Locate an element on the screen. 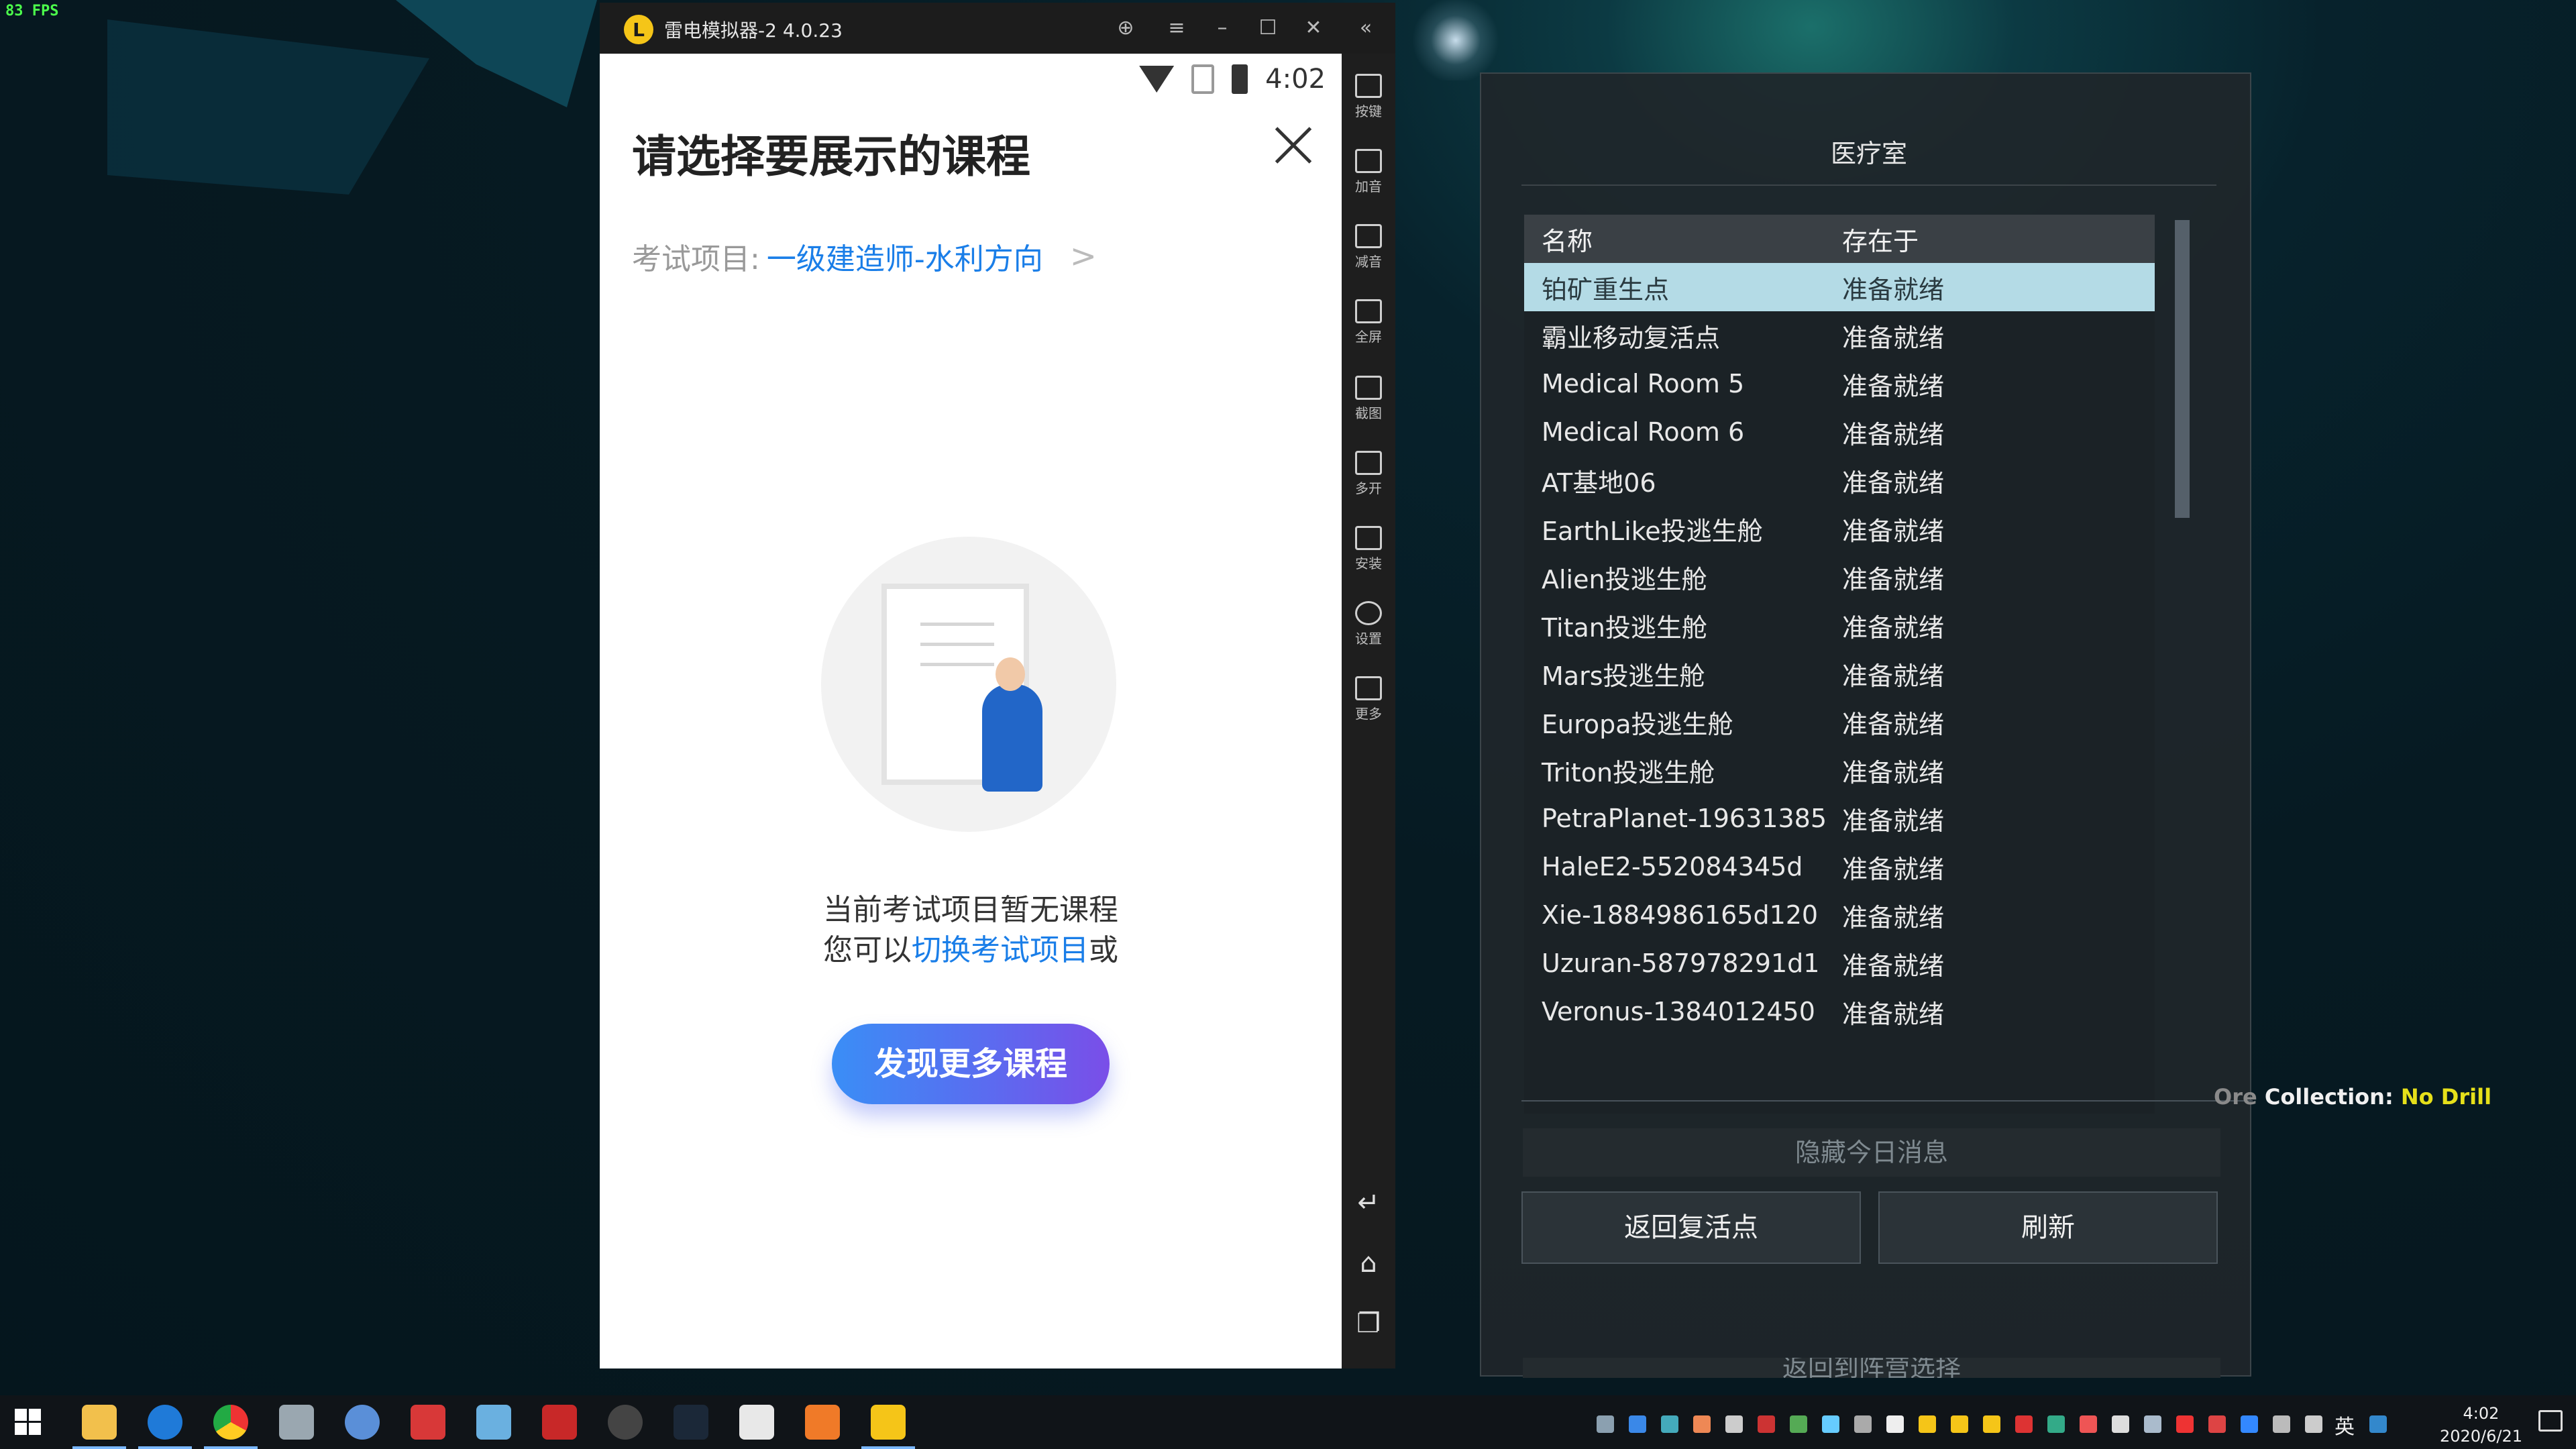  home-icon: ⌂ is located at coordinates (1368, 1263).